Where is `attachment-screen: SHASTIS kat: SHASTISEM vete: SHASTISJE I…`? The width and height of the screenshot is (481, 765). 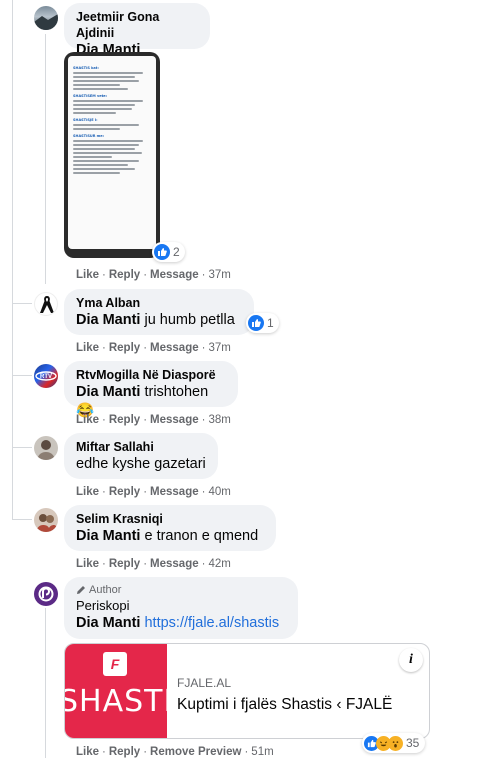
attachment-screen: SHASTIS kat: SHASTISEM vete: SHASTISJE I… is located at coordinates (112, 152).